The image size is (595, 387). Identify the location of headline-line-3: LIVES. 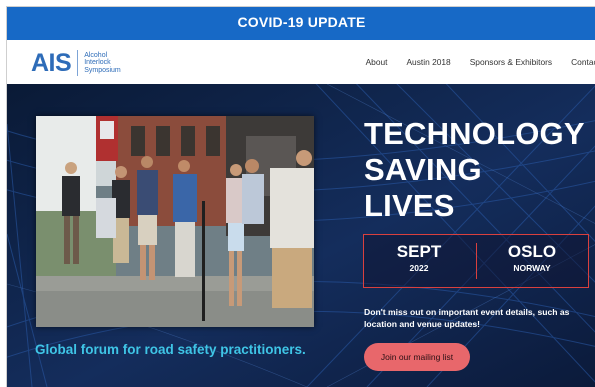
(409, 205).